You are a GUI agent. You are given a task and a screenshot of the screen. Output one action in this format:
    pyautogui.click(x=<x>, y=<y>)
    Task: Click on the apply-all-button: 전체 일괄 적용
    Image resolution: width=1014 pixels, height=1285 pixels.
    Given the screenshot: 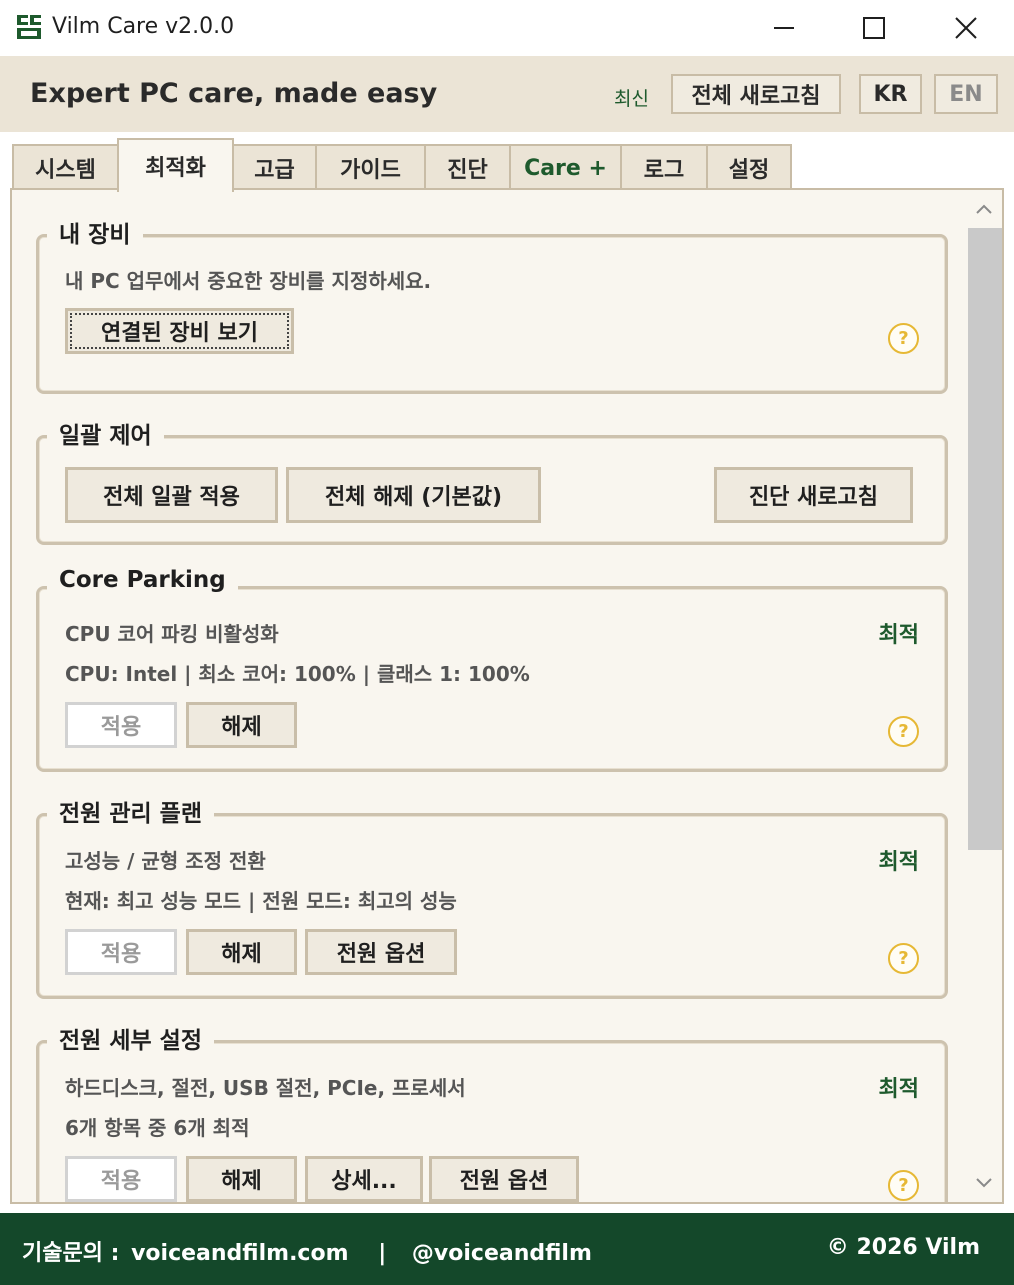 What is the action you would take?
    pyautogui.click(x=171, y=495)
    